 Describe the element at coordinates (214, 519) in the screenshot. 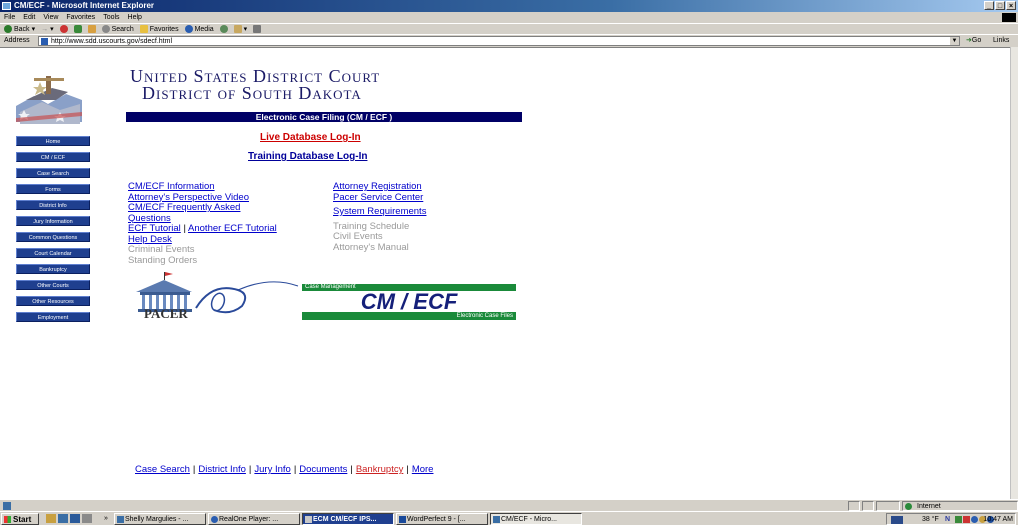

I see `task-realone-icon` at that location.